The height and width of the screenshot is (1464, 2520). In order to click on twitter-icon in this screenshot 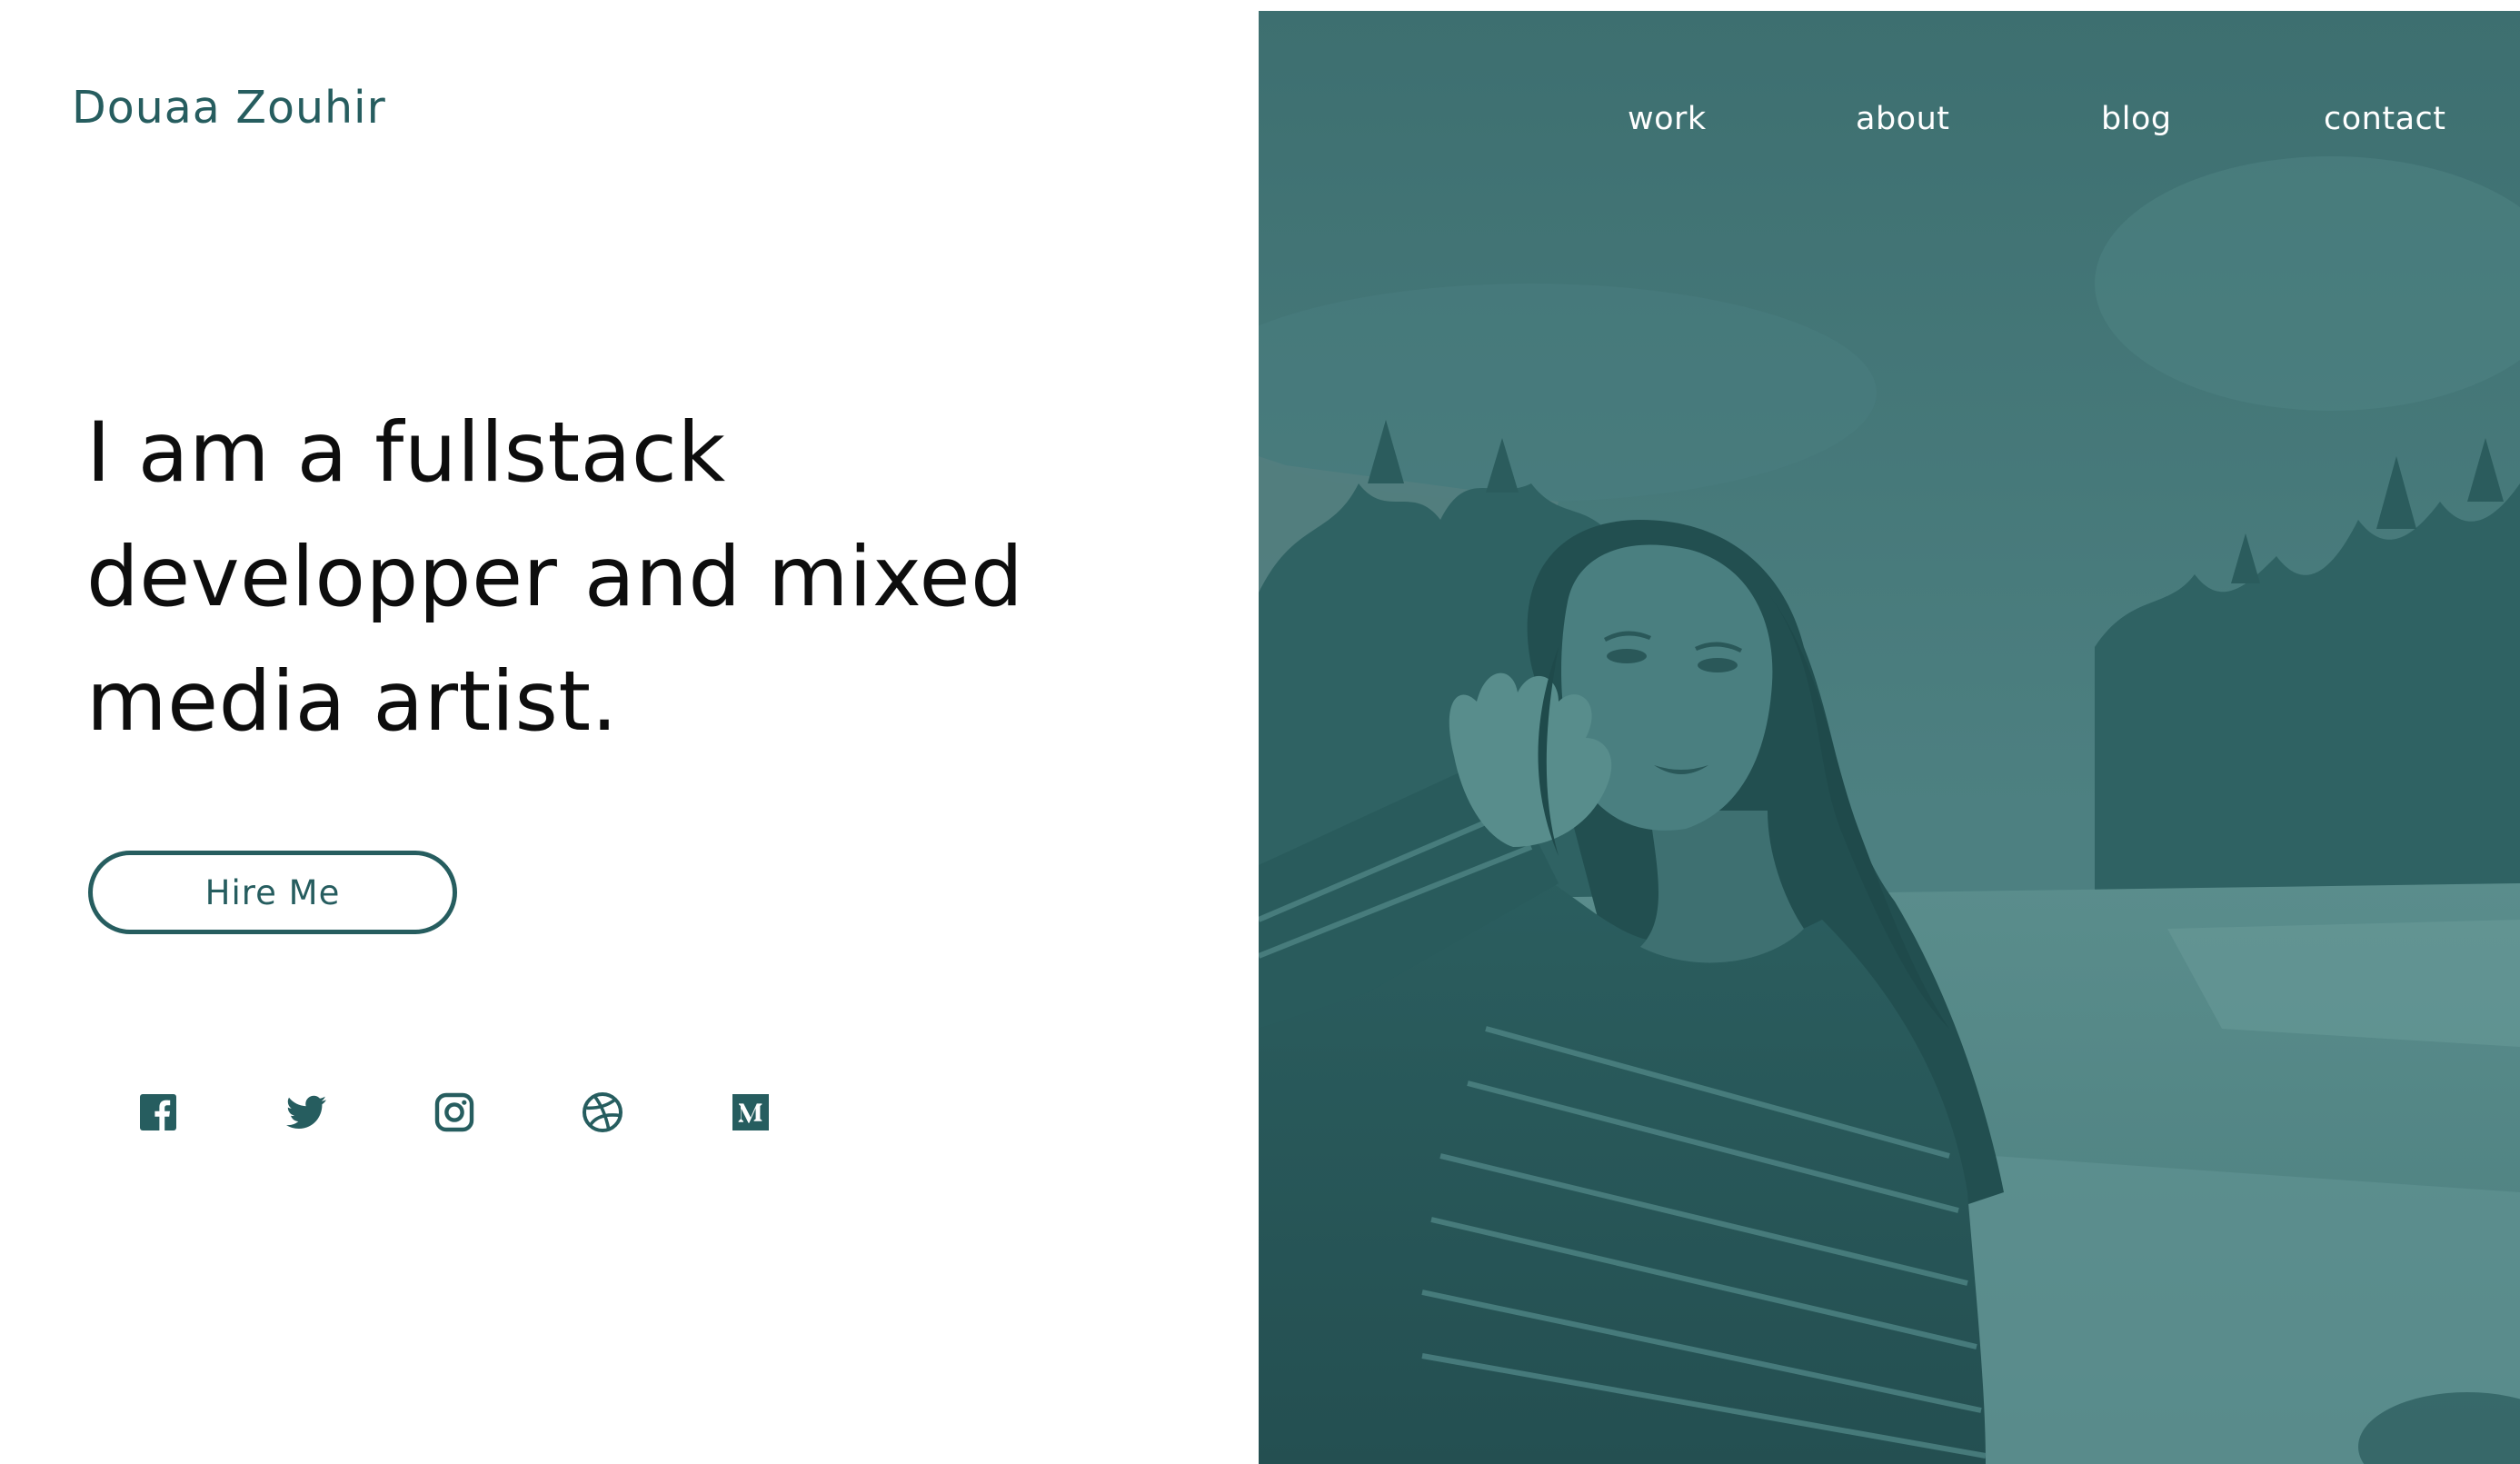, I will do `click(306, 1112)`.